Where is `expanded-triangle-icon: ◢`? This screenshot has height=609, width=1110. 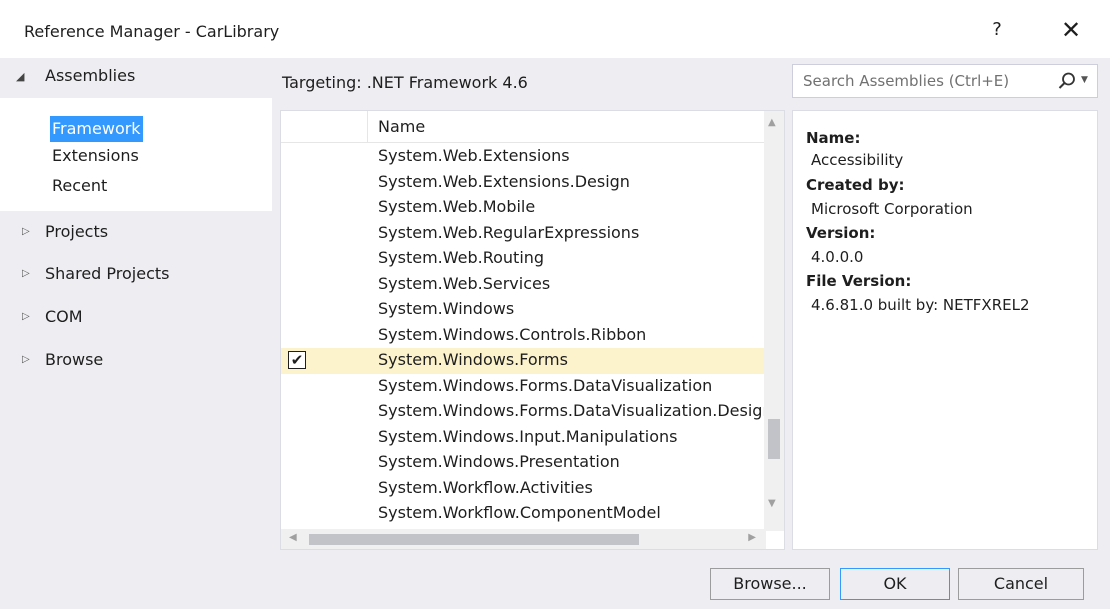
expanded-triangle-icon: ◢ is located at coordinates (20, 76).